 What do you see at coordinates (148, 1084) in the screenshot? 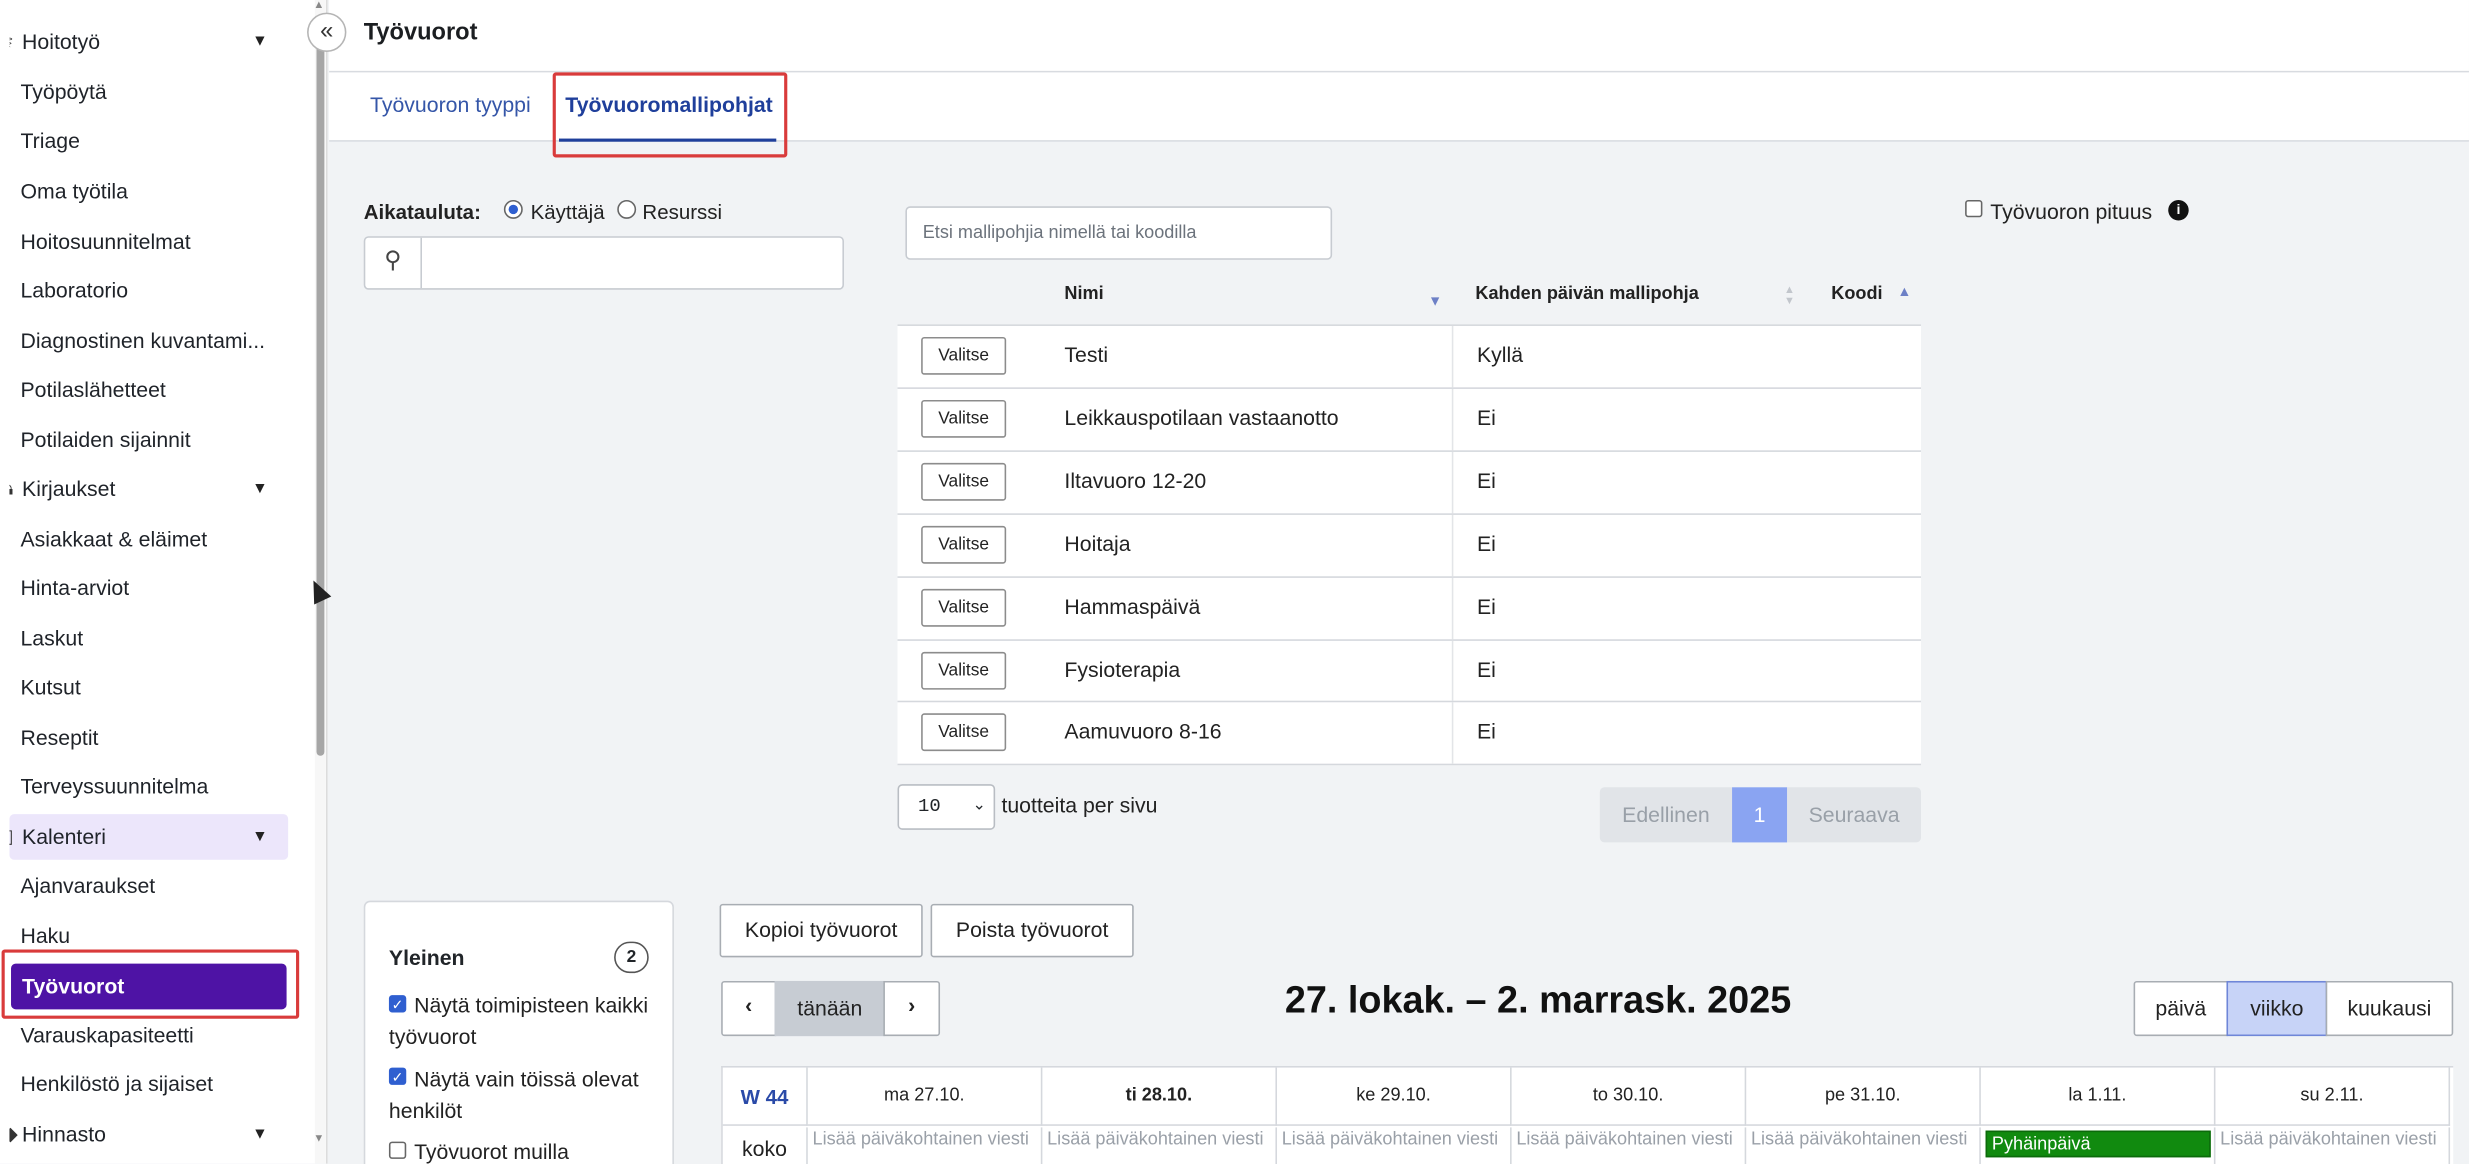
I see `sidebar-item-henkilosto: Henkilöstö ja sijaiset` at bounding box center [148, 1084].